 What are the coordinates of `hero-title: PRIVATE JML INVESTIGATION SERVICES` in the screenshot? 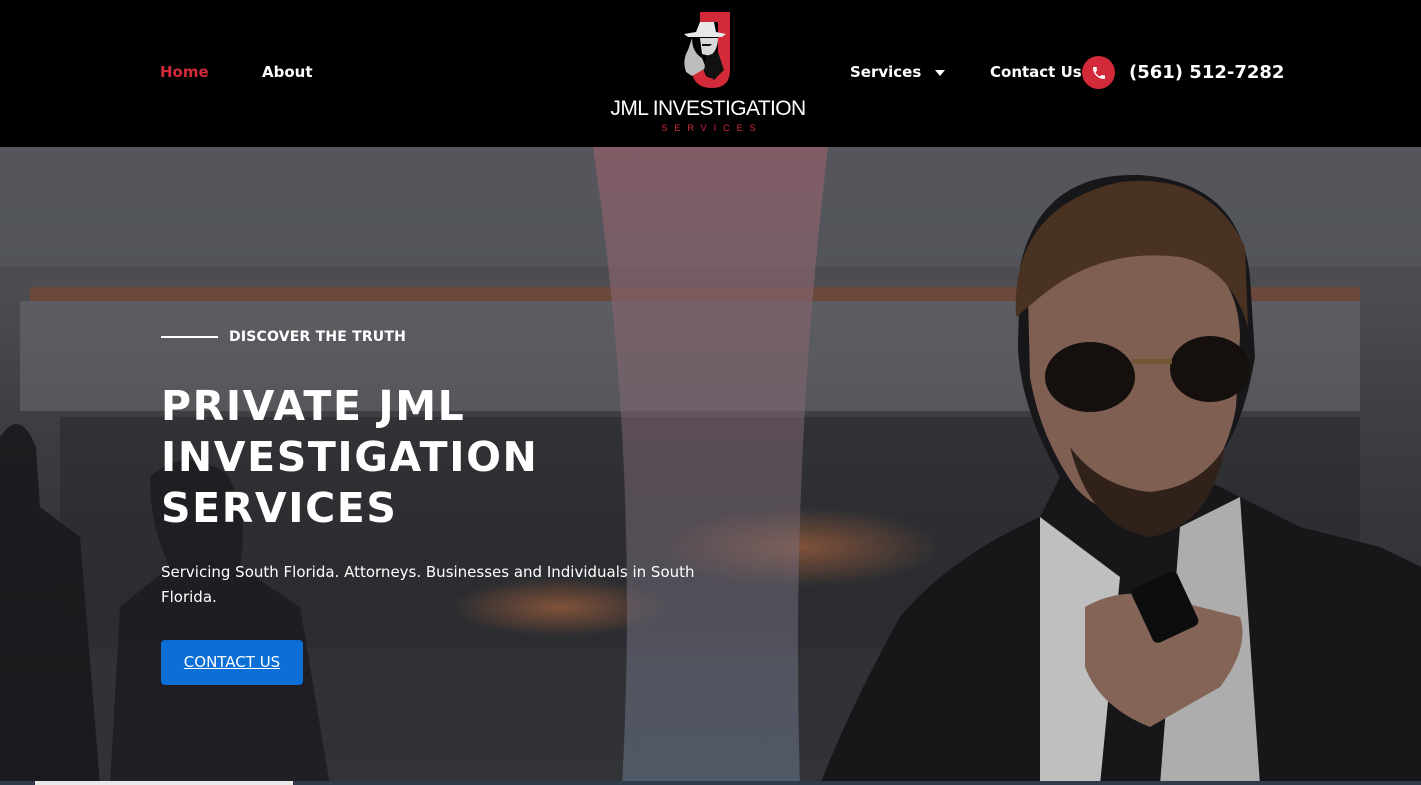 It's located at (350, 457).